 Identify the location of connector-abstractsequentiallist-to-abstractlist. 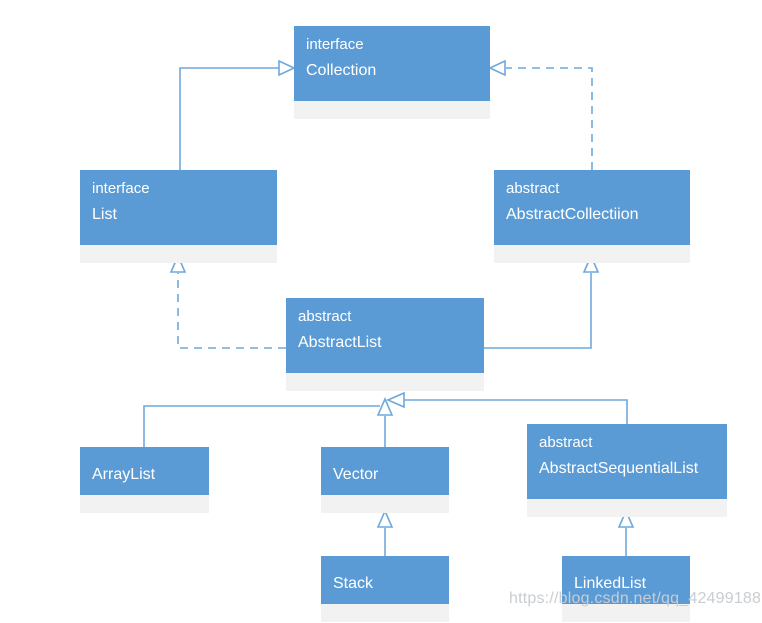
(507, 407).